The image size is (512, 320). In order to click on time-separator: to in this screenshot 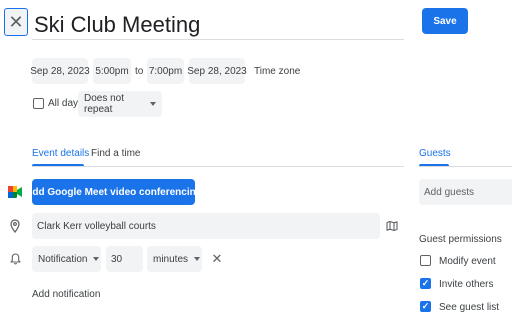, I will do `click(139, 71)`.